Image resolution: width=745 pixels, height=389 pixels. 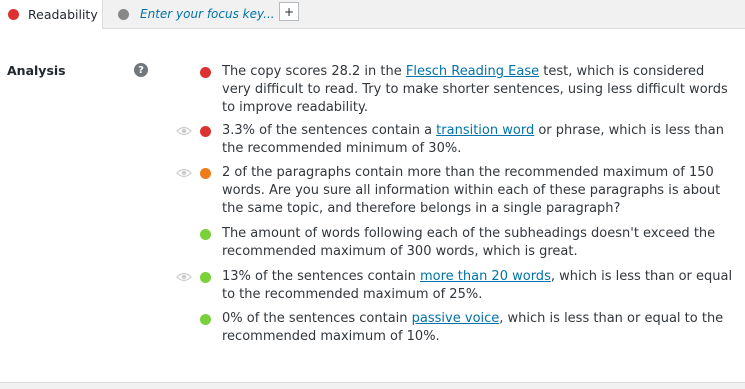 I want to click on add-keyword-button: +, so click(x=289, y=11).